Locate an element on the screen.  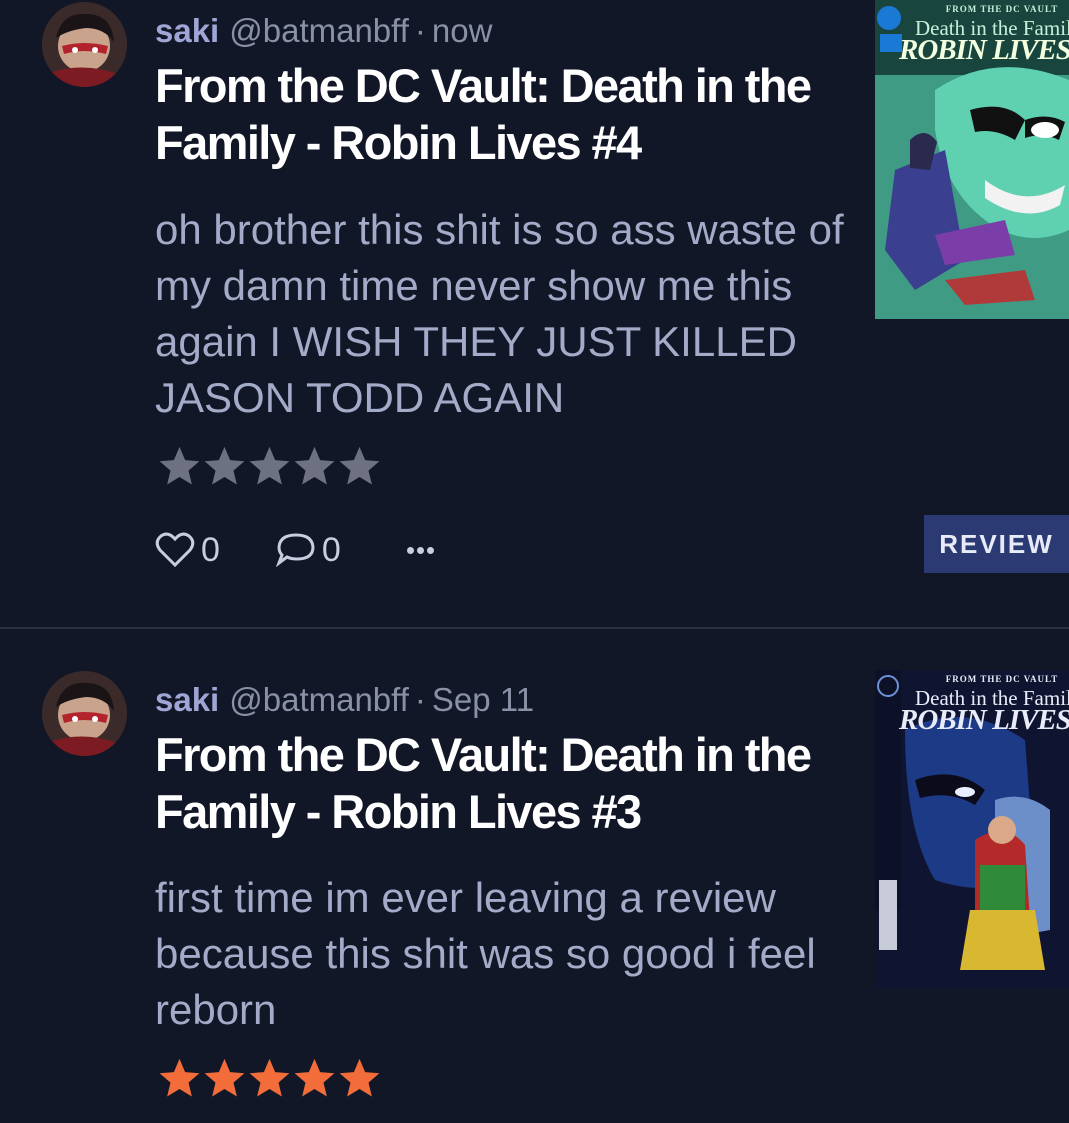
comment-button: 0 is located at coordinates (308, 550).